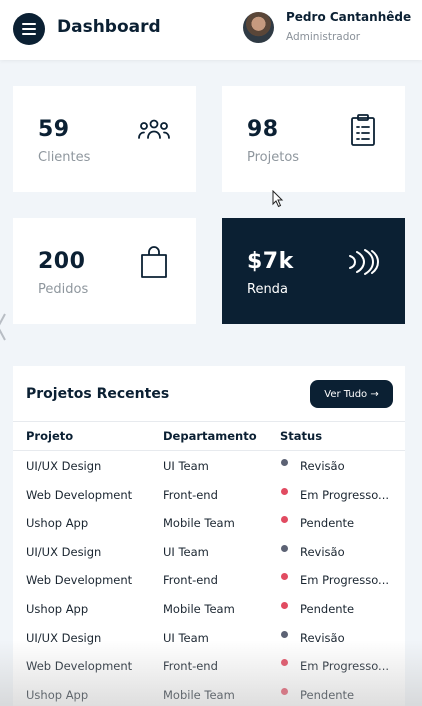  I want to click on card-label: Renda, so click(267, 289).